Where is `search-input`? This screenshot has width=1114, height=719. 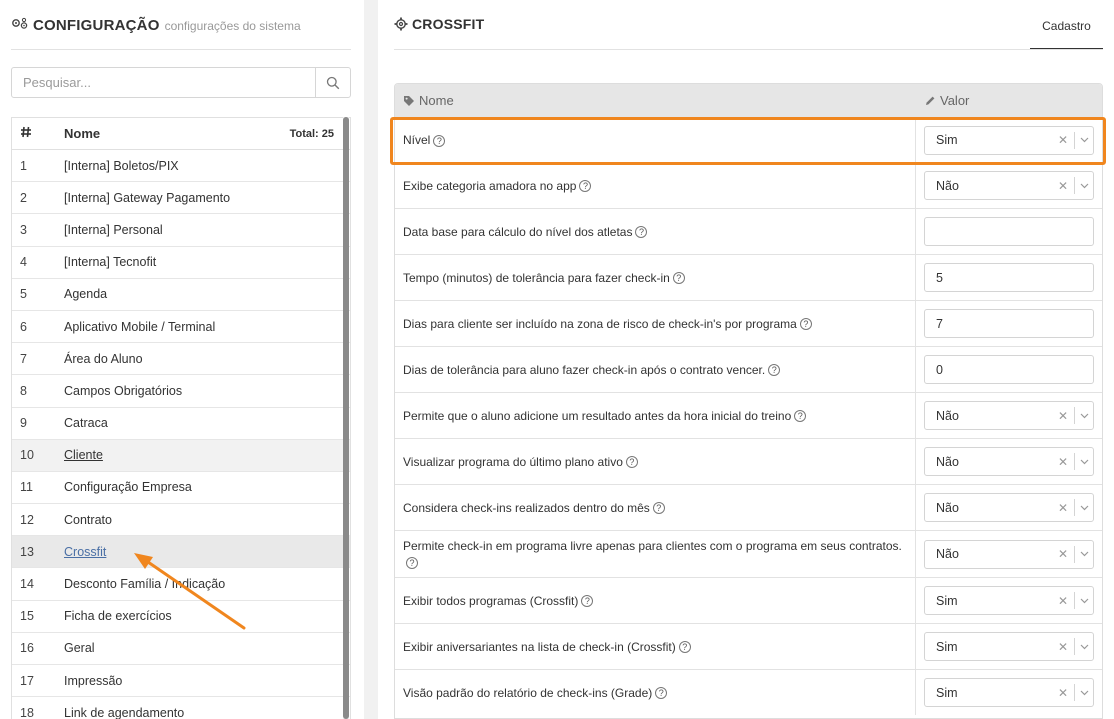
search-input is located at coordinates (163, 82).